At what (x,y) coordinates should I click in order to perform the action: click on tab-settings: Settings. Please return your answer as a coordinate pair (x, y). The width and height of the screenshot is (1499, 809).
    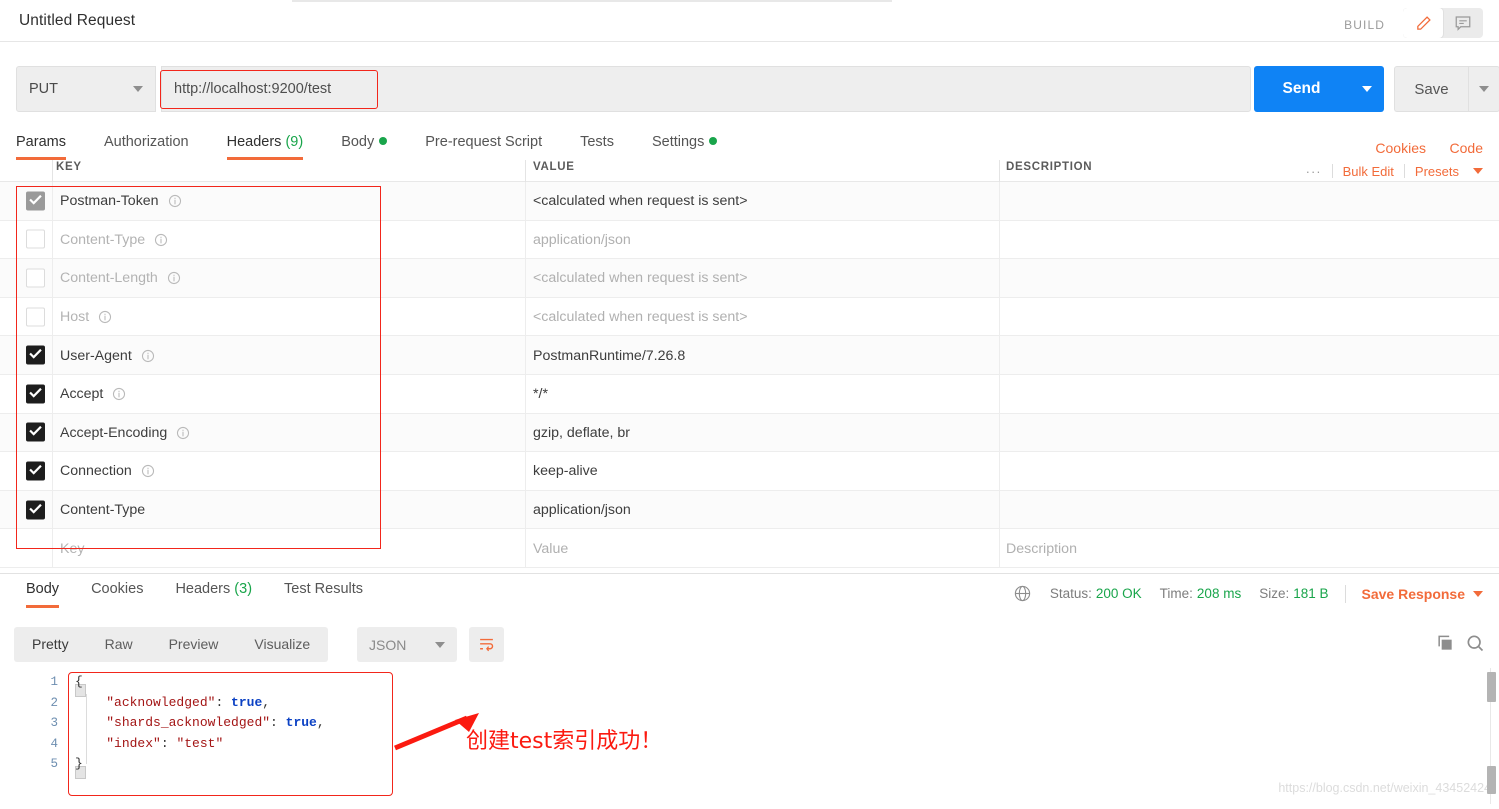
    Looking at the image, I should click on (685, 147).